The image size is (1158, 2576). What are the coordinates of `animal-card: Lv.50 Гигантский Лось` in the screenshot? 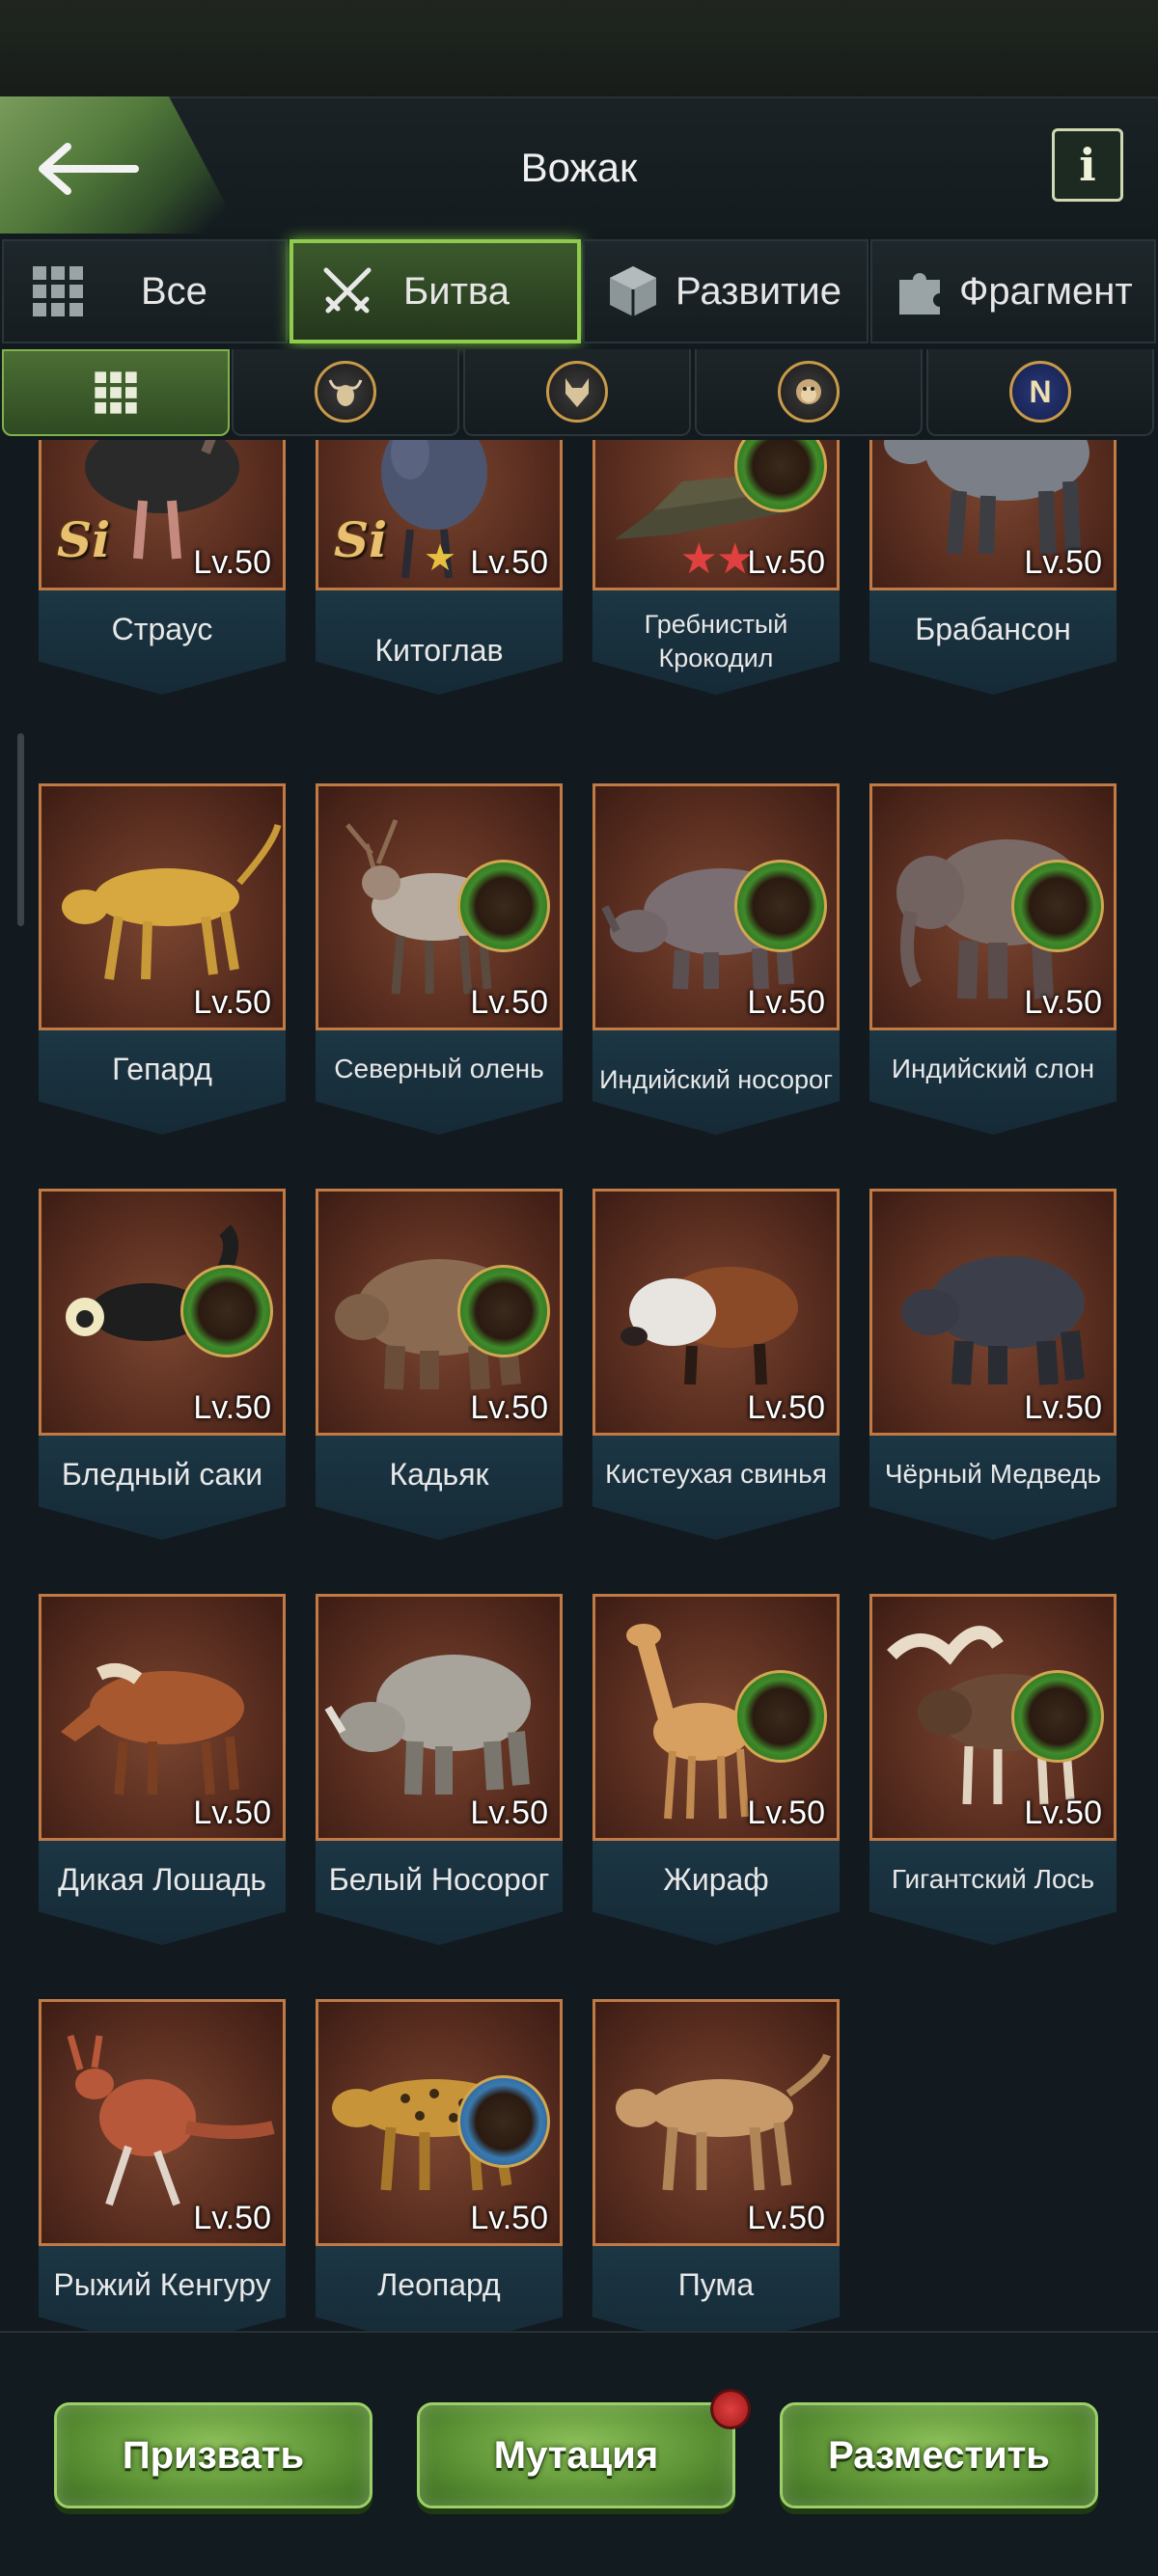 It's located at (993, 1770).